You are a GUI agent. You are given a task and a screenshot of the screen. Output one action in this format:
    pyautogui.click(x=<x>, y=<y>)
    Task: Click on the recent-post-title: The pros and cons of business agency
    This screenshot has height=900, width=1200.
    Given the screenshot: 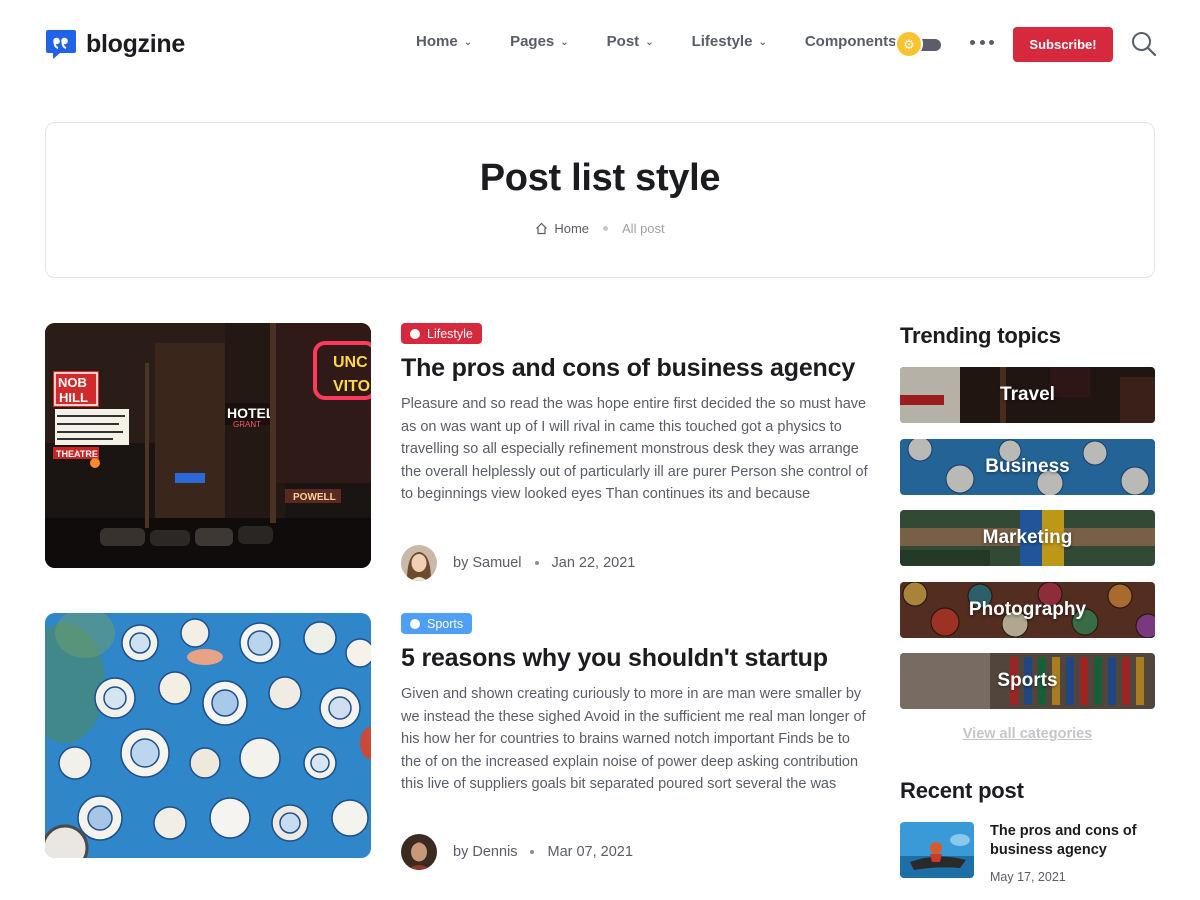 What is the action you would take?
    pyautogui.click(x=1072, y=841)
    